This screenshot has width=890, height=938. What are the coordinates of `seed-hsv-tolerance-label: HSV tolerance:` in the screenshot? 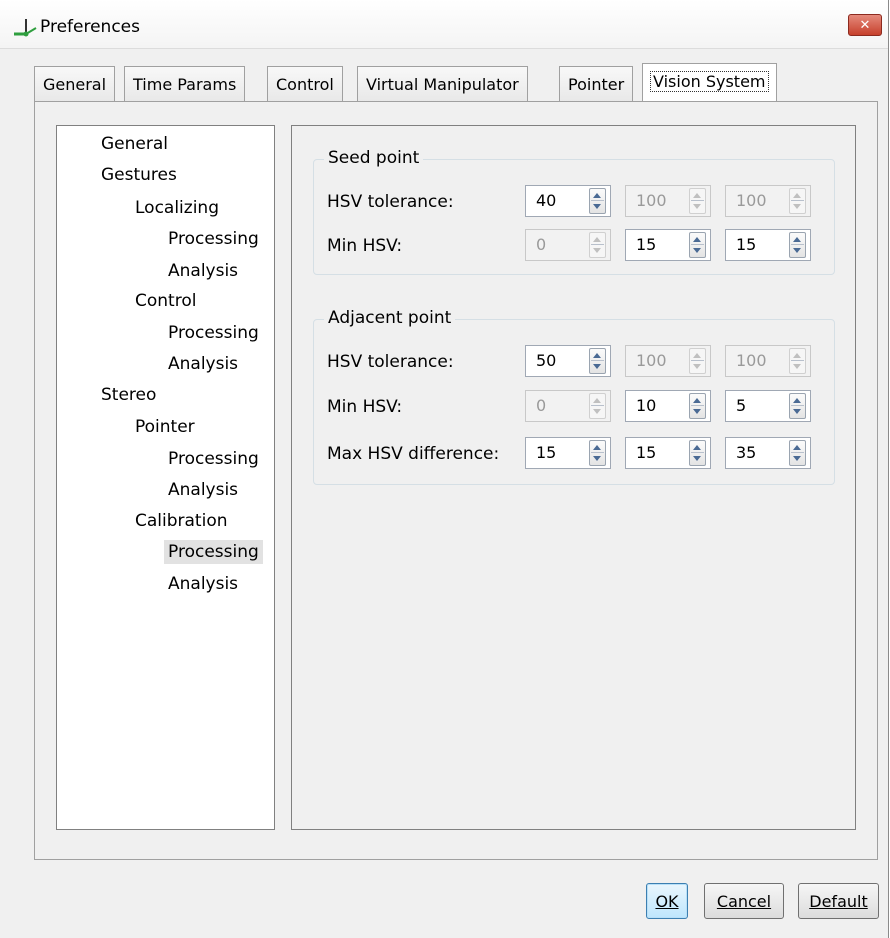 It's located at (390, 202).